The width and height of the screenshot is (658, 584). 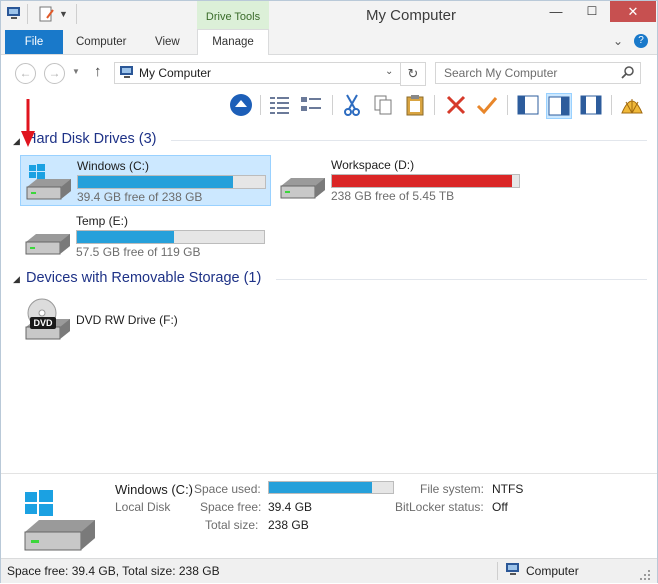 What do you see at coordinates (528, 105) in the screenshot?
I see `navigation-pane-icon` at bounding box center [528, 105].